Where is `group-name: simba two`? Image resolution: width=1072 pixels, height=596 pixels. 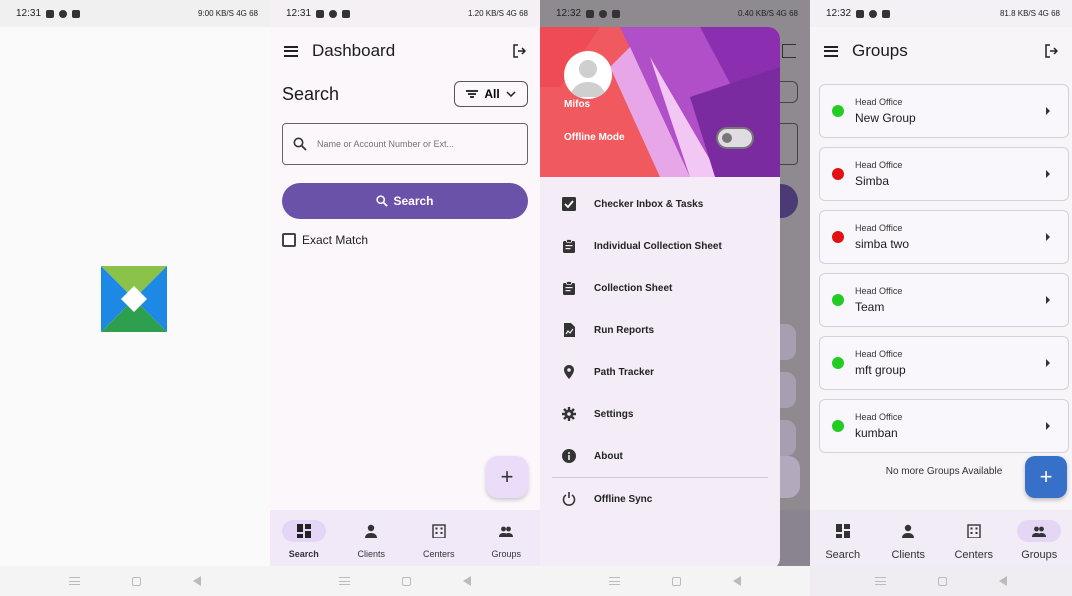 group-name: simba two is located at coordinates (882, 244).